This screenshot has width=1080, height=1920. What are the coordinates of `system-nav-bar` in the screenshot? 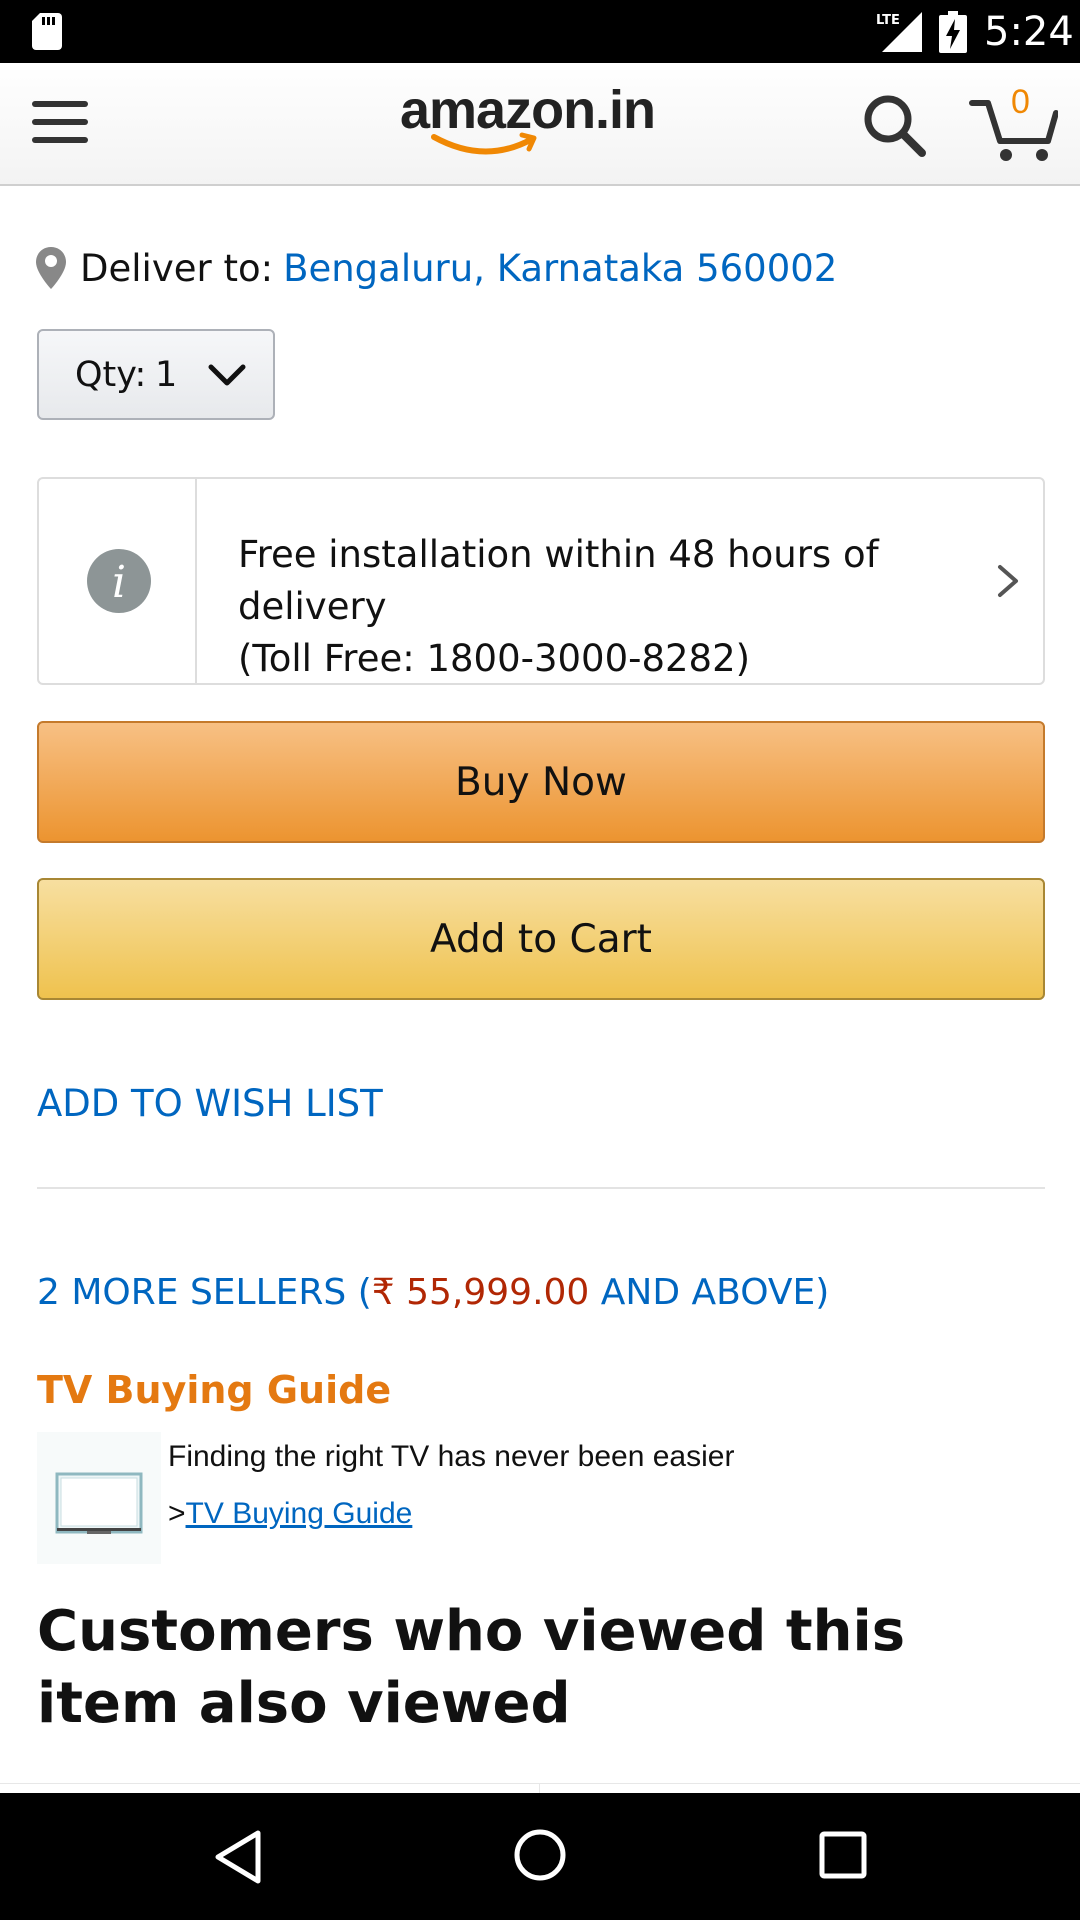 It's located at (540, 1856).